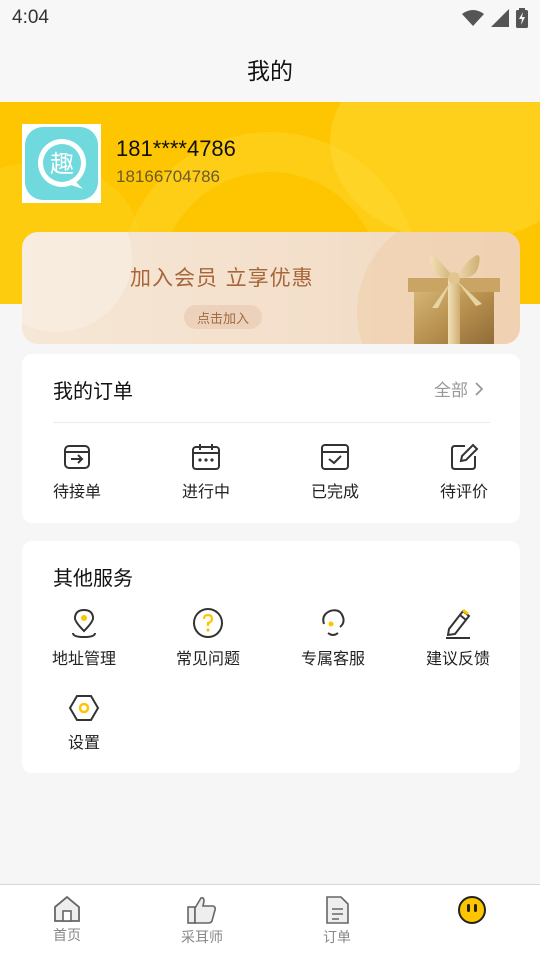 The width and height of the screenshot is (540, 960). I want to click on order-completed-button: 已完成, so click(335, 472).